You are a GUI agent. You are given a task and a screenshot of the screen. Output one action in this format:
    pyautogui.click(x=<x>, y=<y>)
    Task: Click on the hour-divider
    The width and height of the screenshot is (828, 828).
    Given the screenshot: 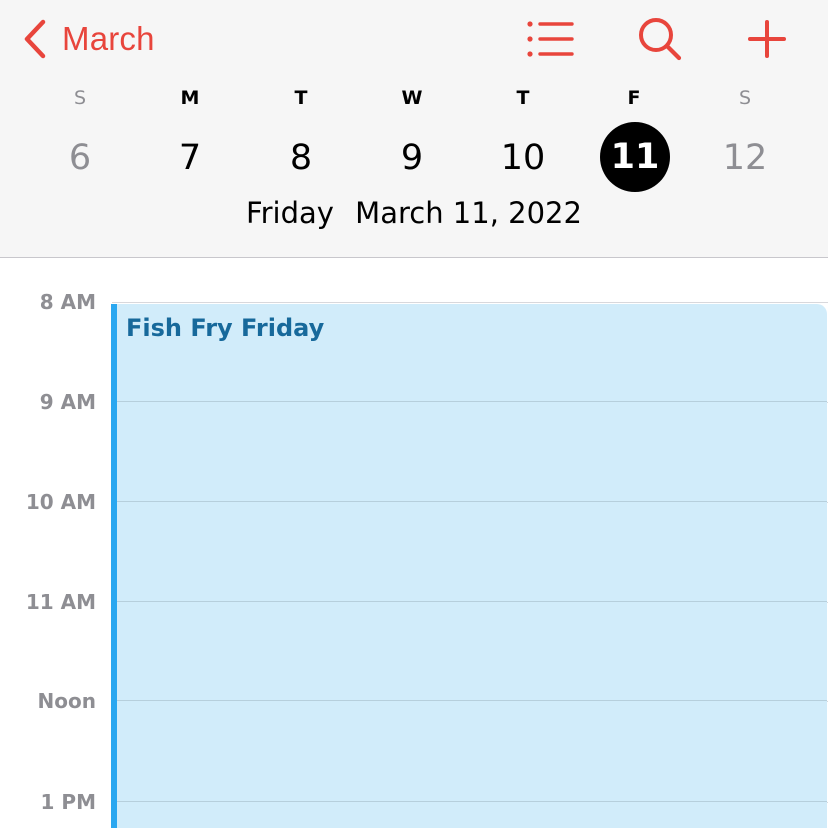 What is the action you would take?
    pyautogui.click(x=470, y=302)
    